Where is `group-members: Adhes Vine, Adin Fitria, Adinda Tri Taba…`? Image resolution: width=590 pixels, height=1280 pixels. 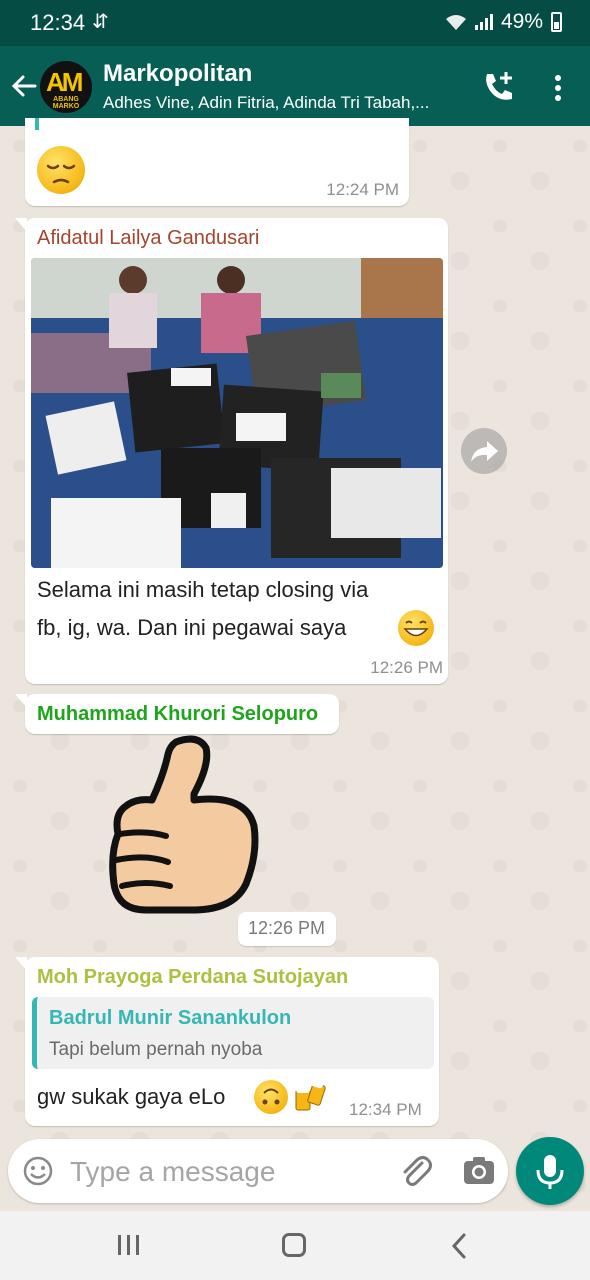 group-members: Adhes Vine, Adin Fitria, Adinda Tri Taba… is located at coordinates (283, 103).